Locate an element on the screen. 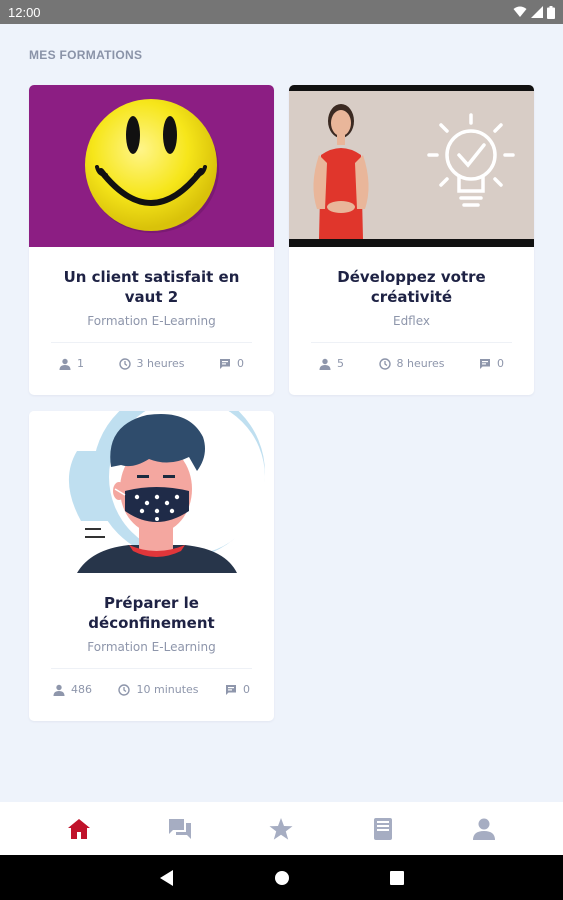 The image size is (563, 900). duration-stat: 8 heures is located at coordinates (411, 363).